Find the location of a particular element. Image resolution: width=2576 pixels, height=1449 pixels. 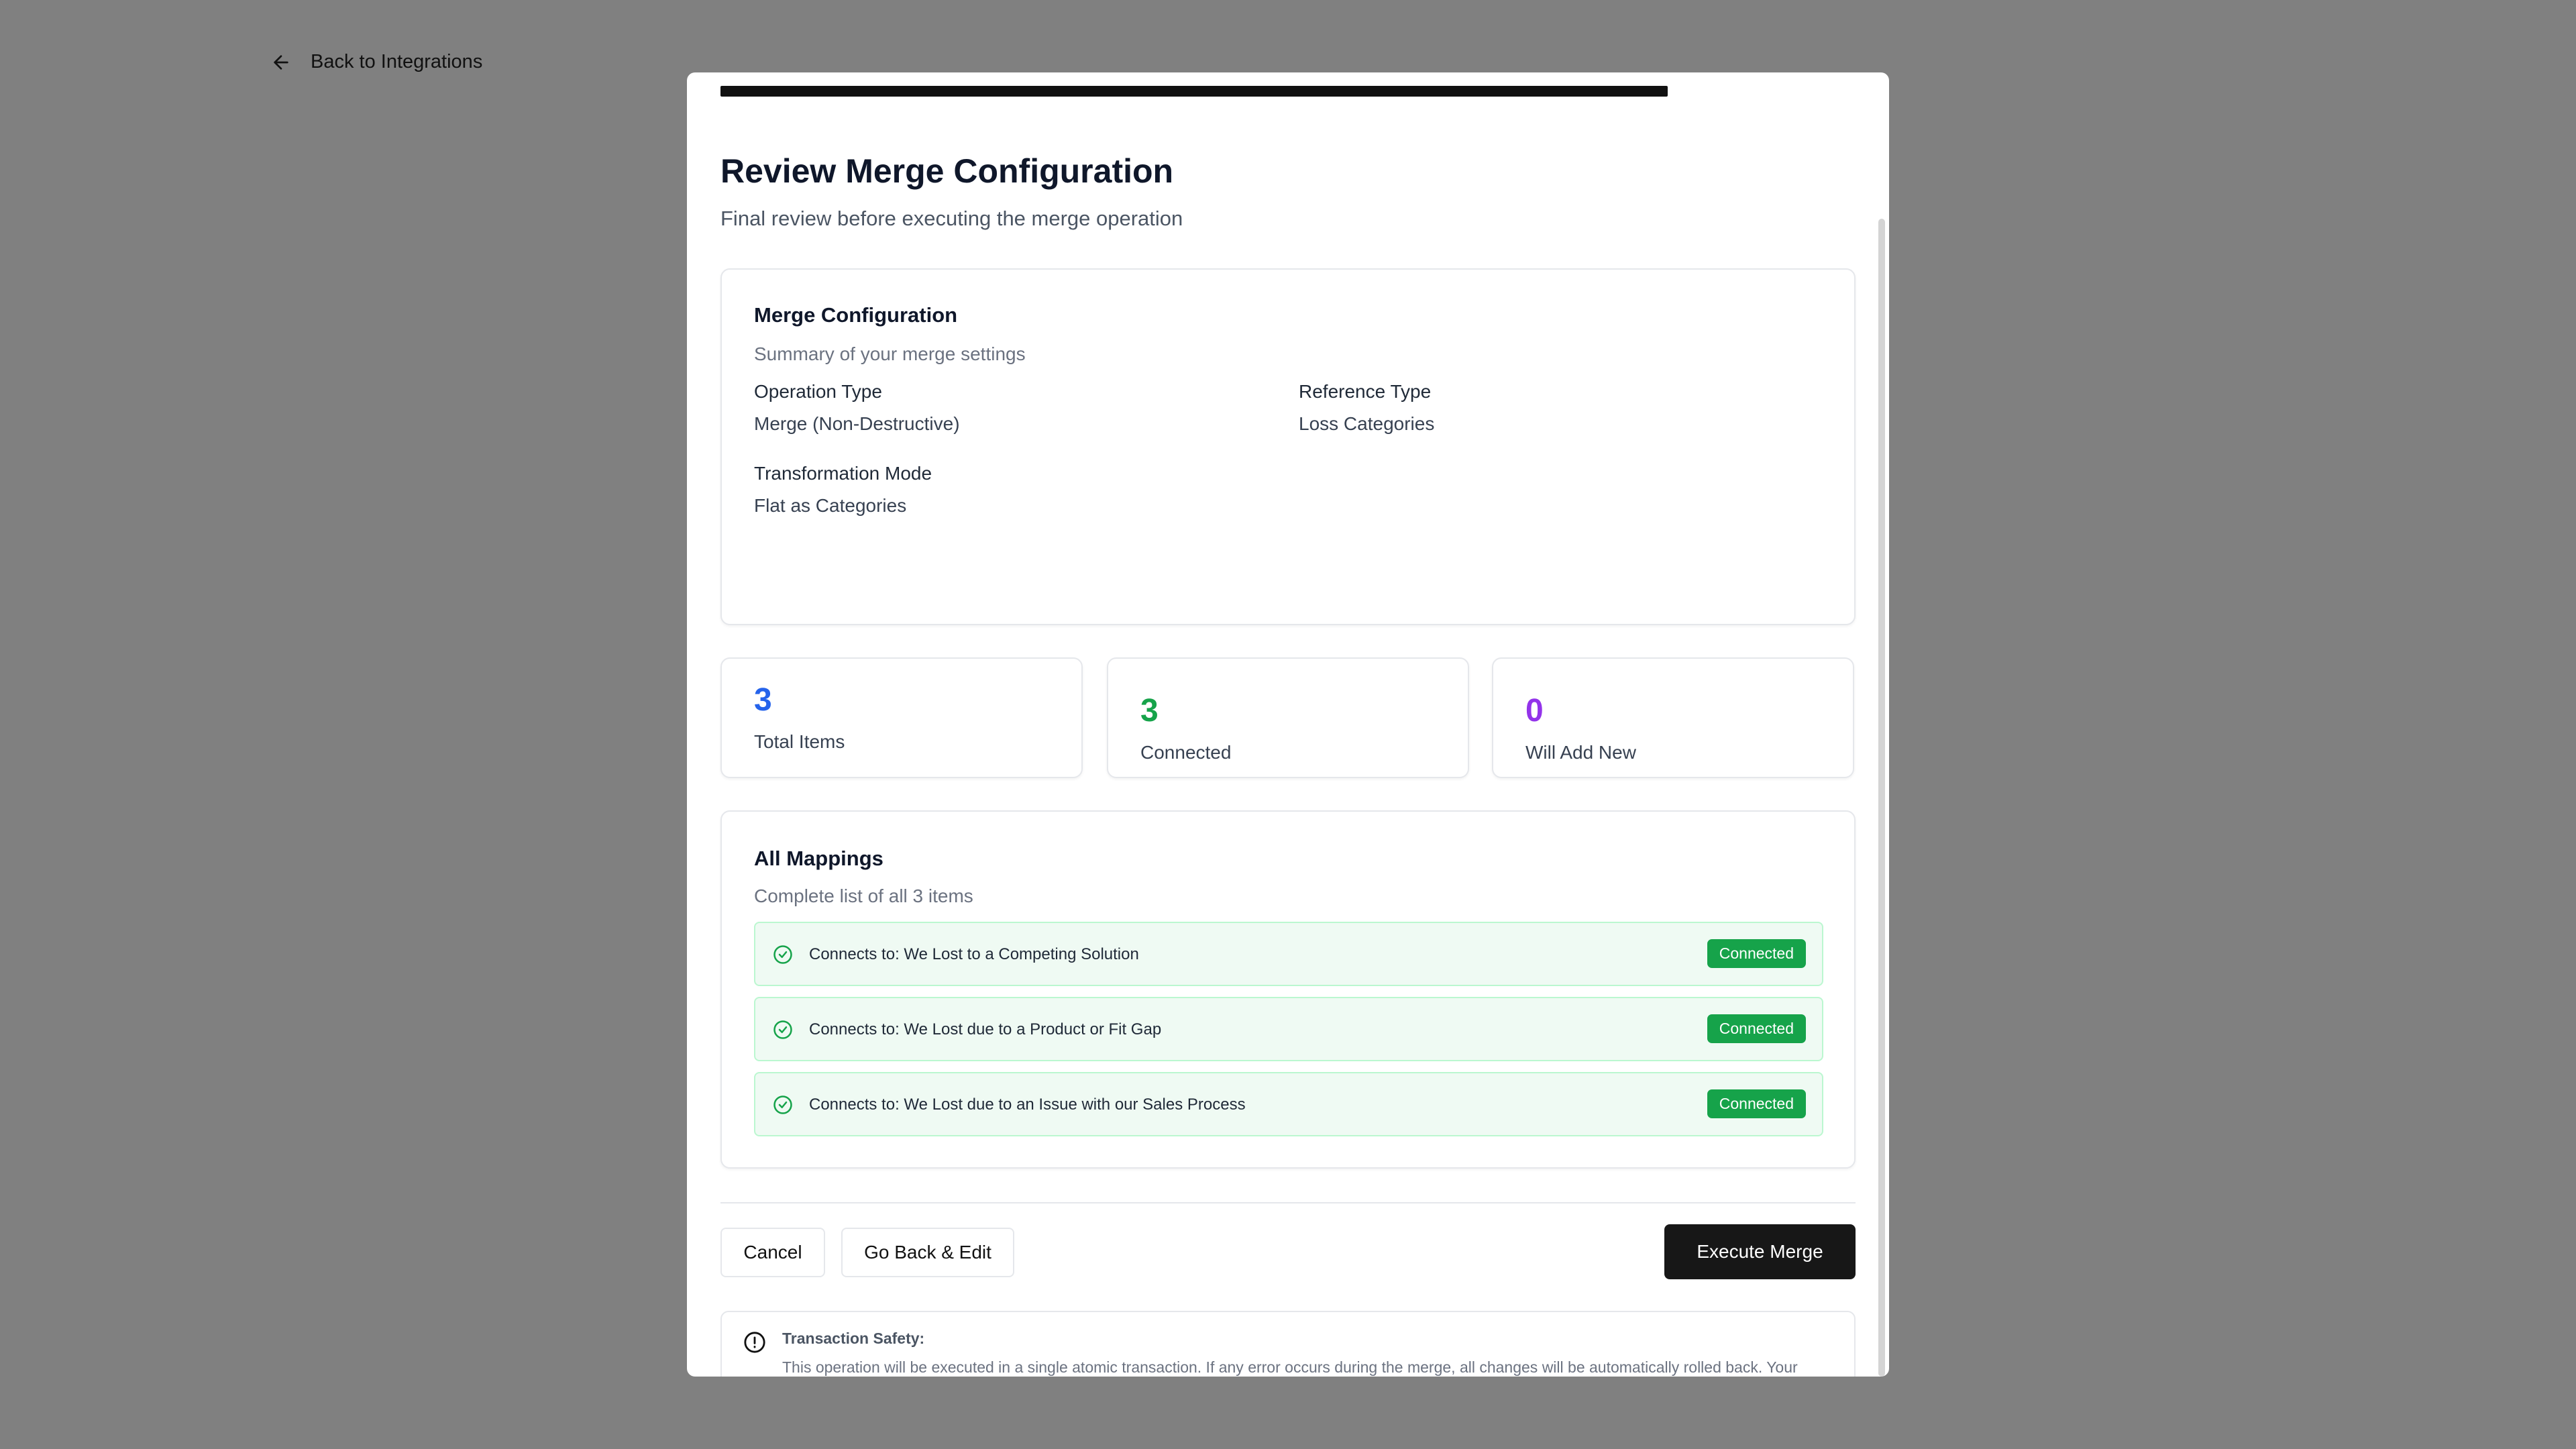

back-to-integrations-link: Back to Integrations is located at coordinates (376, 62).